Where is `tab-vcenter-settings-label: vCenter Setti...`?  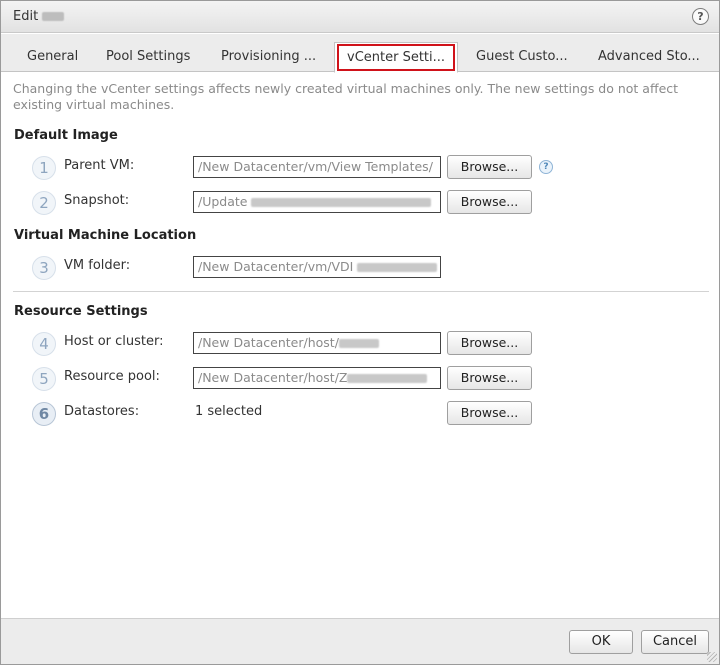
tab-vcenter-settings-label: vCenter Setti... is located at coordinates (396, 57).